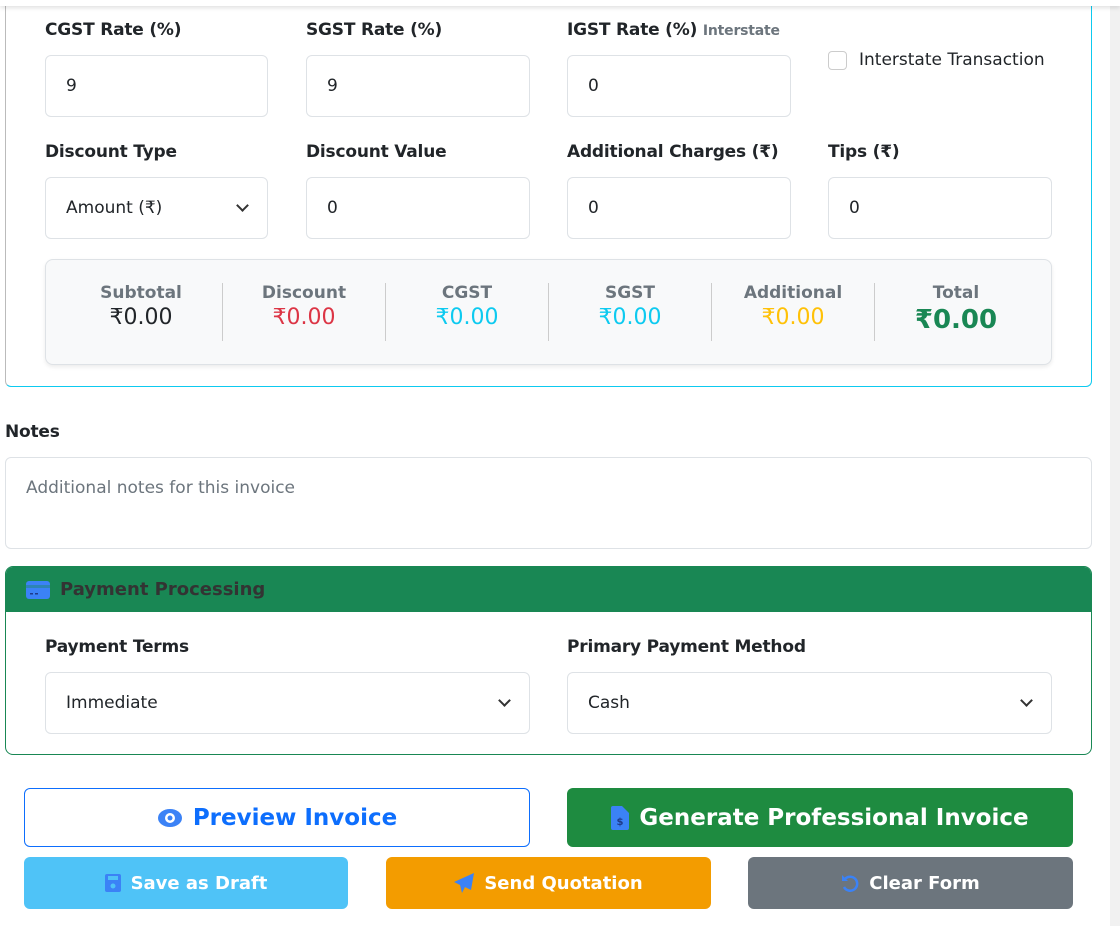 The image size is (1120, 926). I want to click on clear-form-label: Clear Form, so click(924, 883).